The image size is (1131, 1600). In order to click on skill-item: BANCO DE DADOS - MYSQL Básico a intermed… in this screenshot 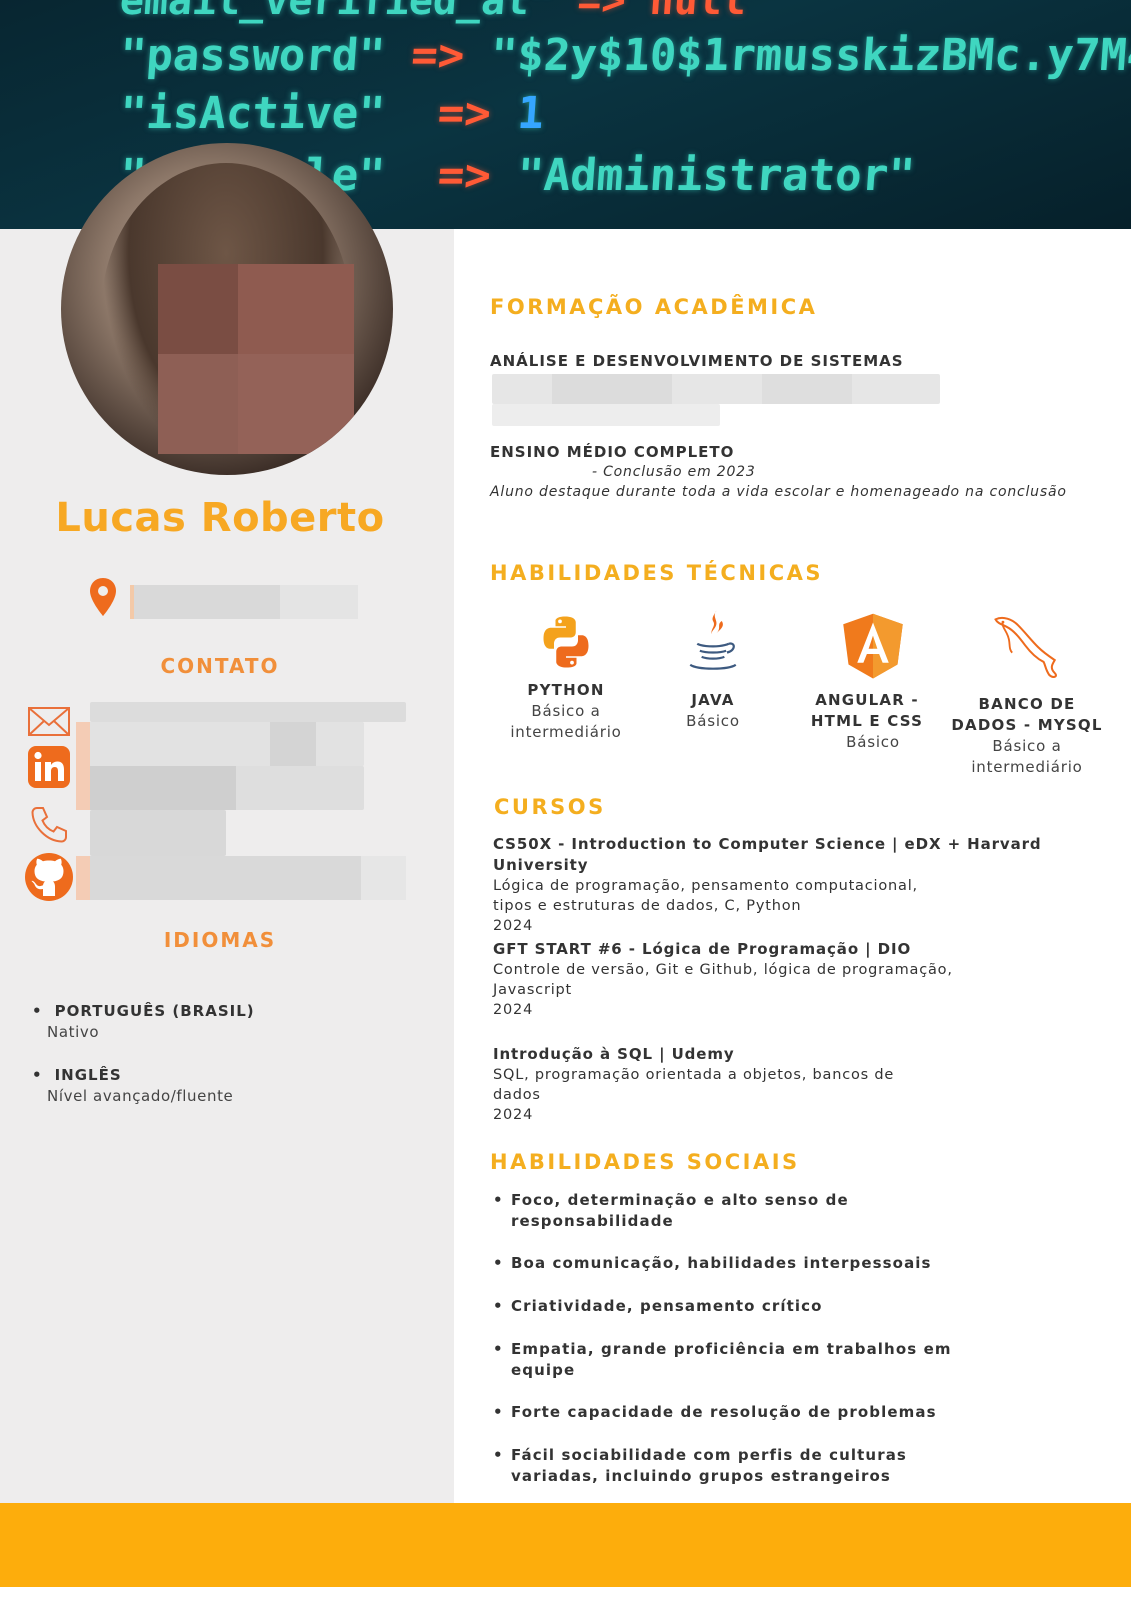, I will do `click(1027, 695)`.